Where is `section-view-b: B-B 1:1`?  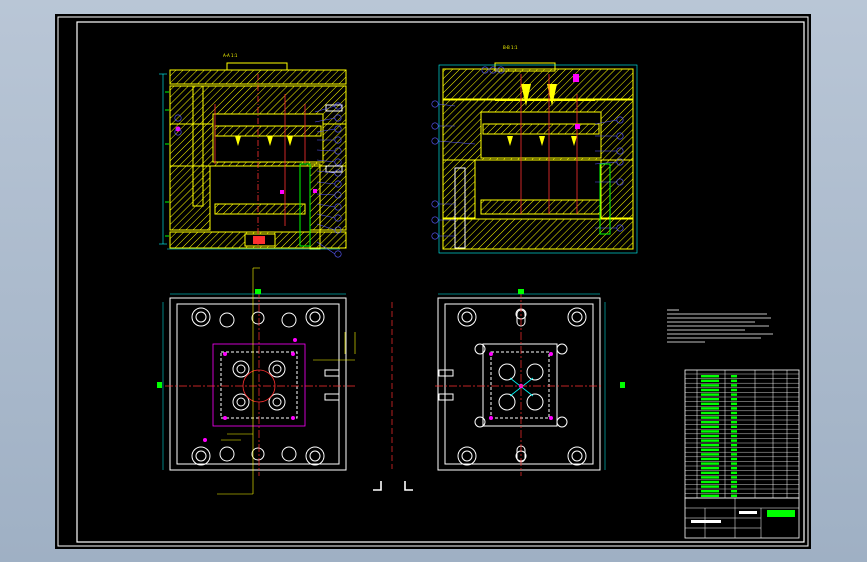
section-view-b: B-B 1:1 is located at coordinates (534, 149).